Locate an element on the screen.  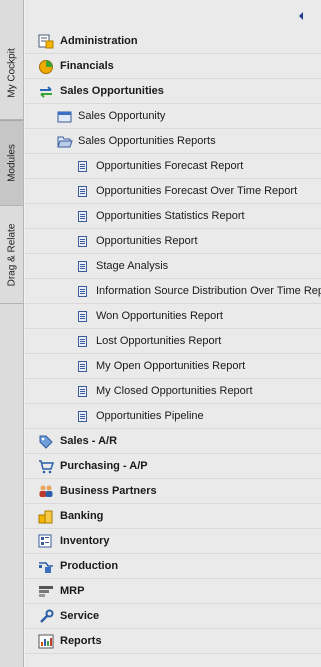
sales-ar-icon is located at coordinates (46, 442).